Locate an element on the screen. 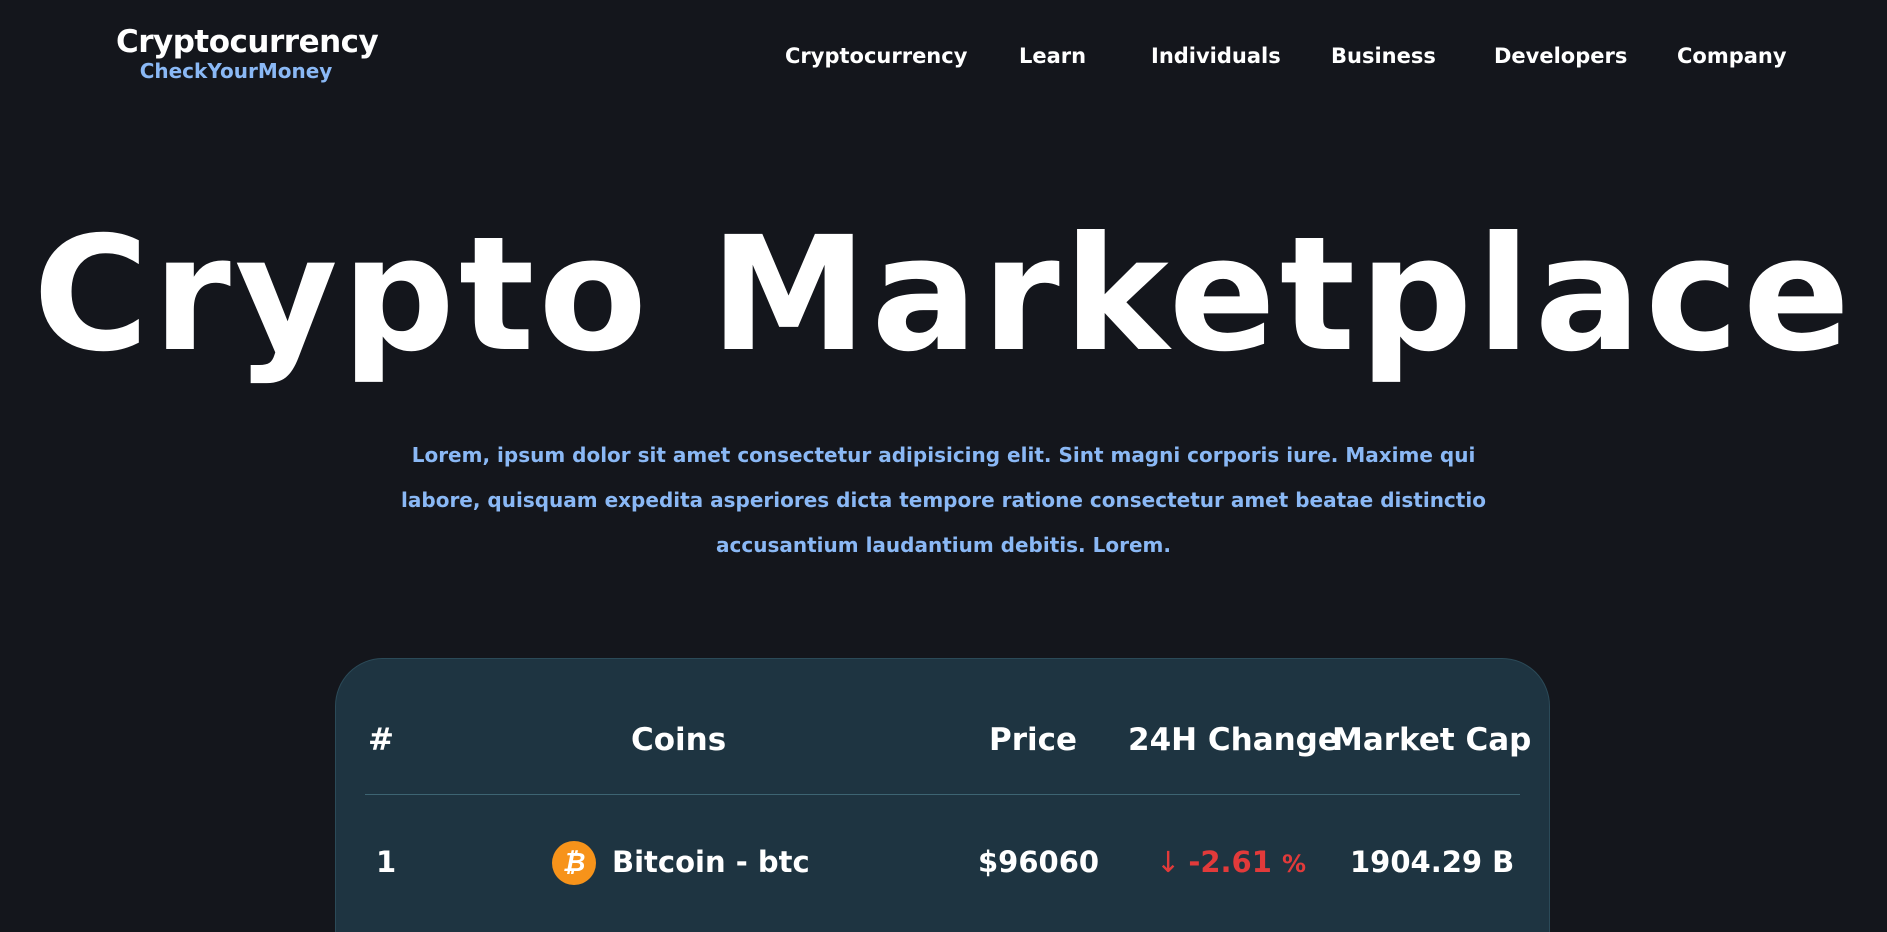 This screenshot has height=932, width=1887. nav-item-cryptocurrency: Cryptocurrency is located at coordinates (876, 56).